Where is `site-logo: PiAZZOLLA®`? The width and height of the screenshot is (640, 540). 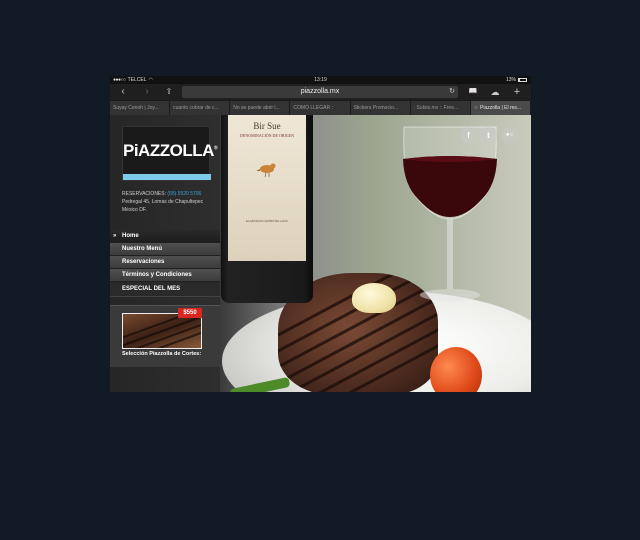 site-logo: PiAZZOLLA® is located at coordinates (170, 153).